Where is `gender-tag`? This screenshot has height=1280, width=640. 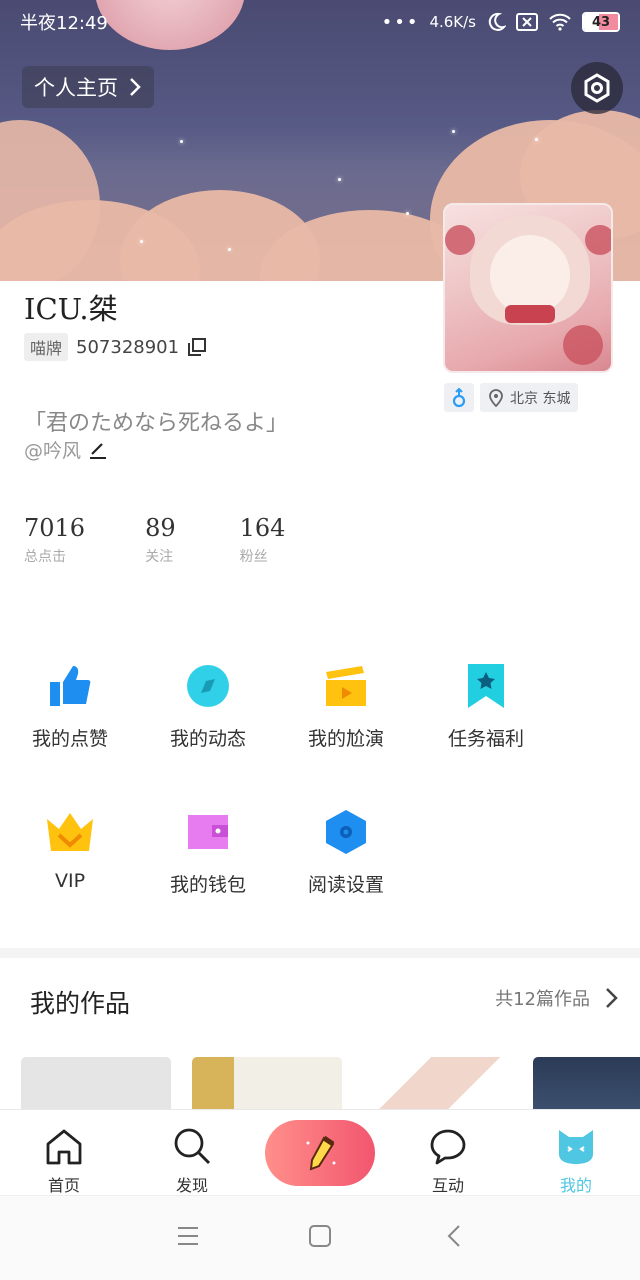 gender-tag is located at coordinates (459, 397).